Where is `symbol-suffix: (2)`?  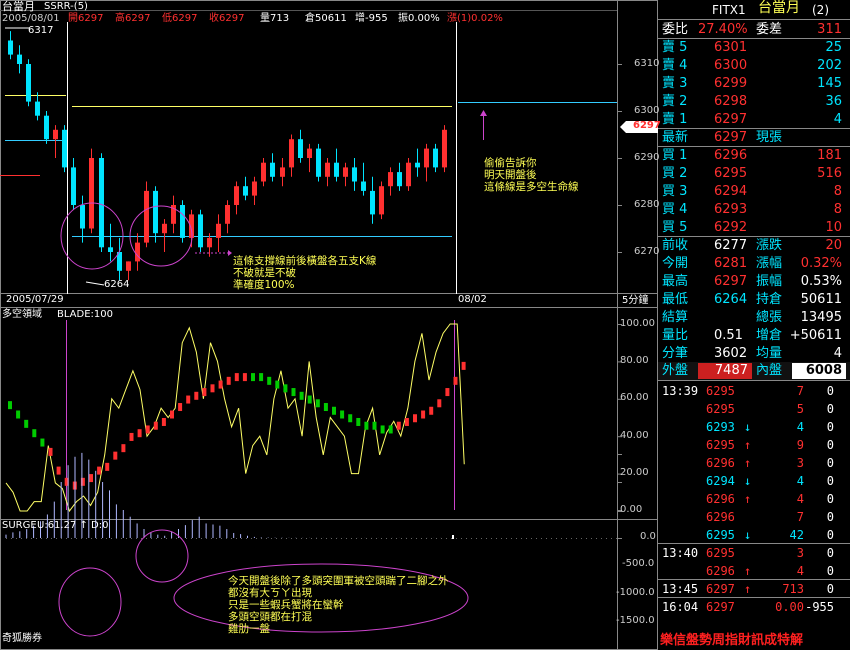
symbol-suffix: (2) is located at coordinates (820, 10).